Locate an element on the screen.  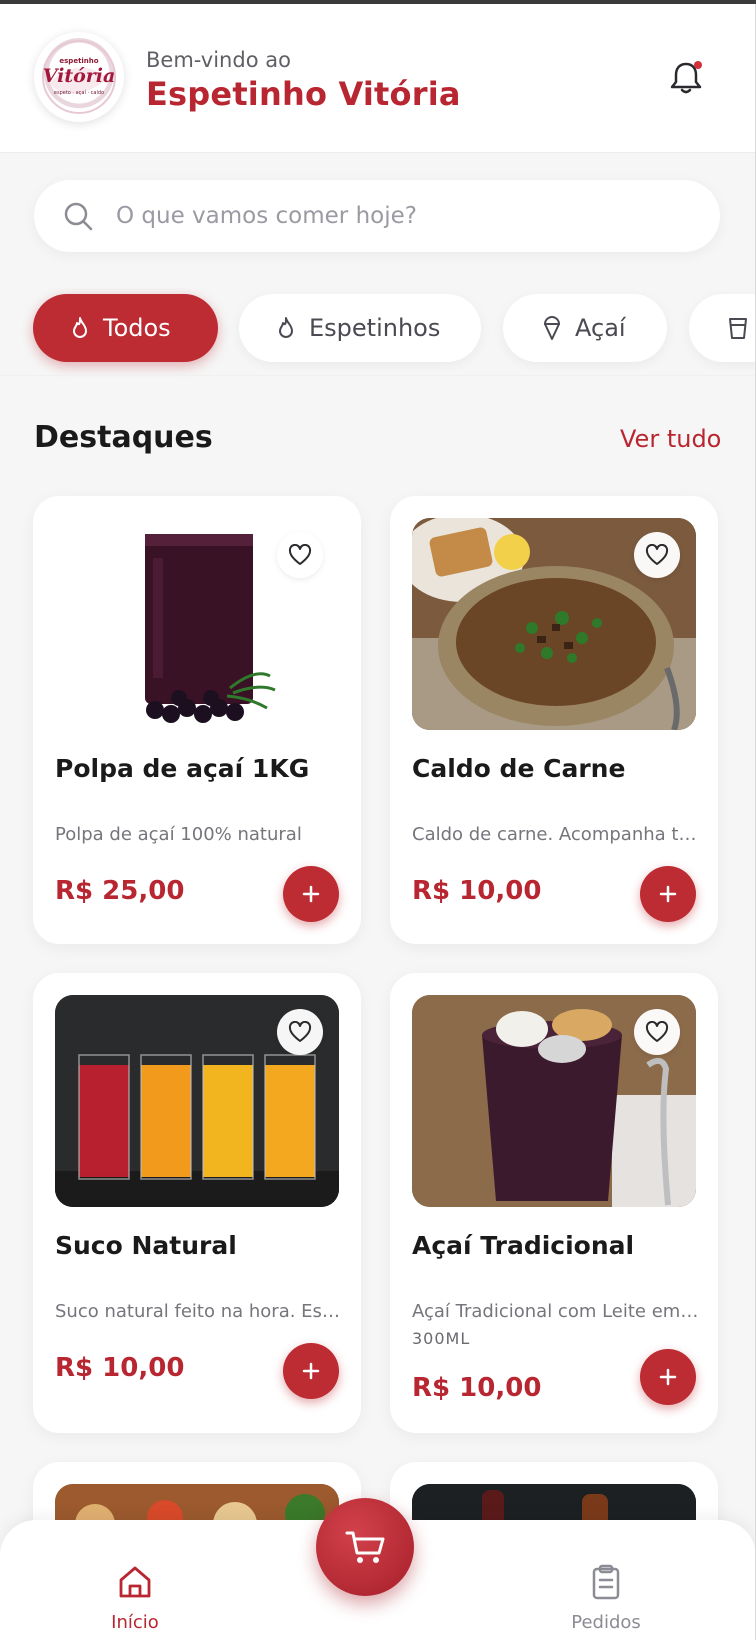
product-description: Caldo de carne. Acompanha torradas is located at coordinates (557, 834).